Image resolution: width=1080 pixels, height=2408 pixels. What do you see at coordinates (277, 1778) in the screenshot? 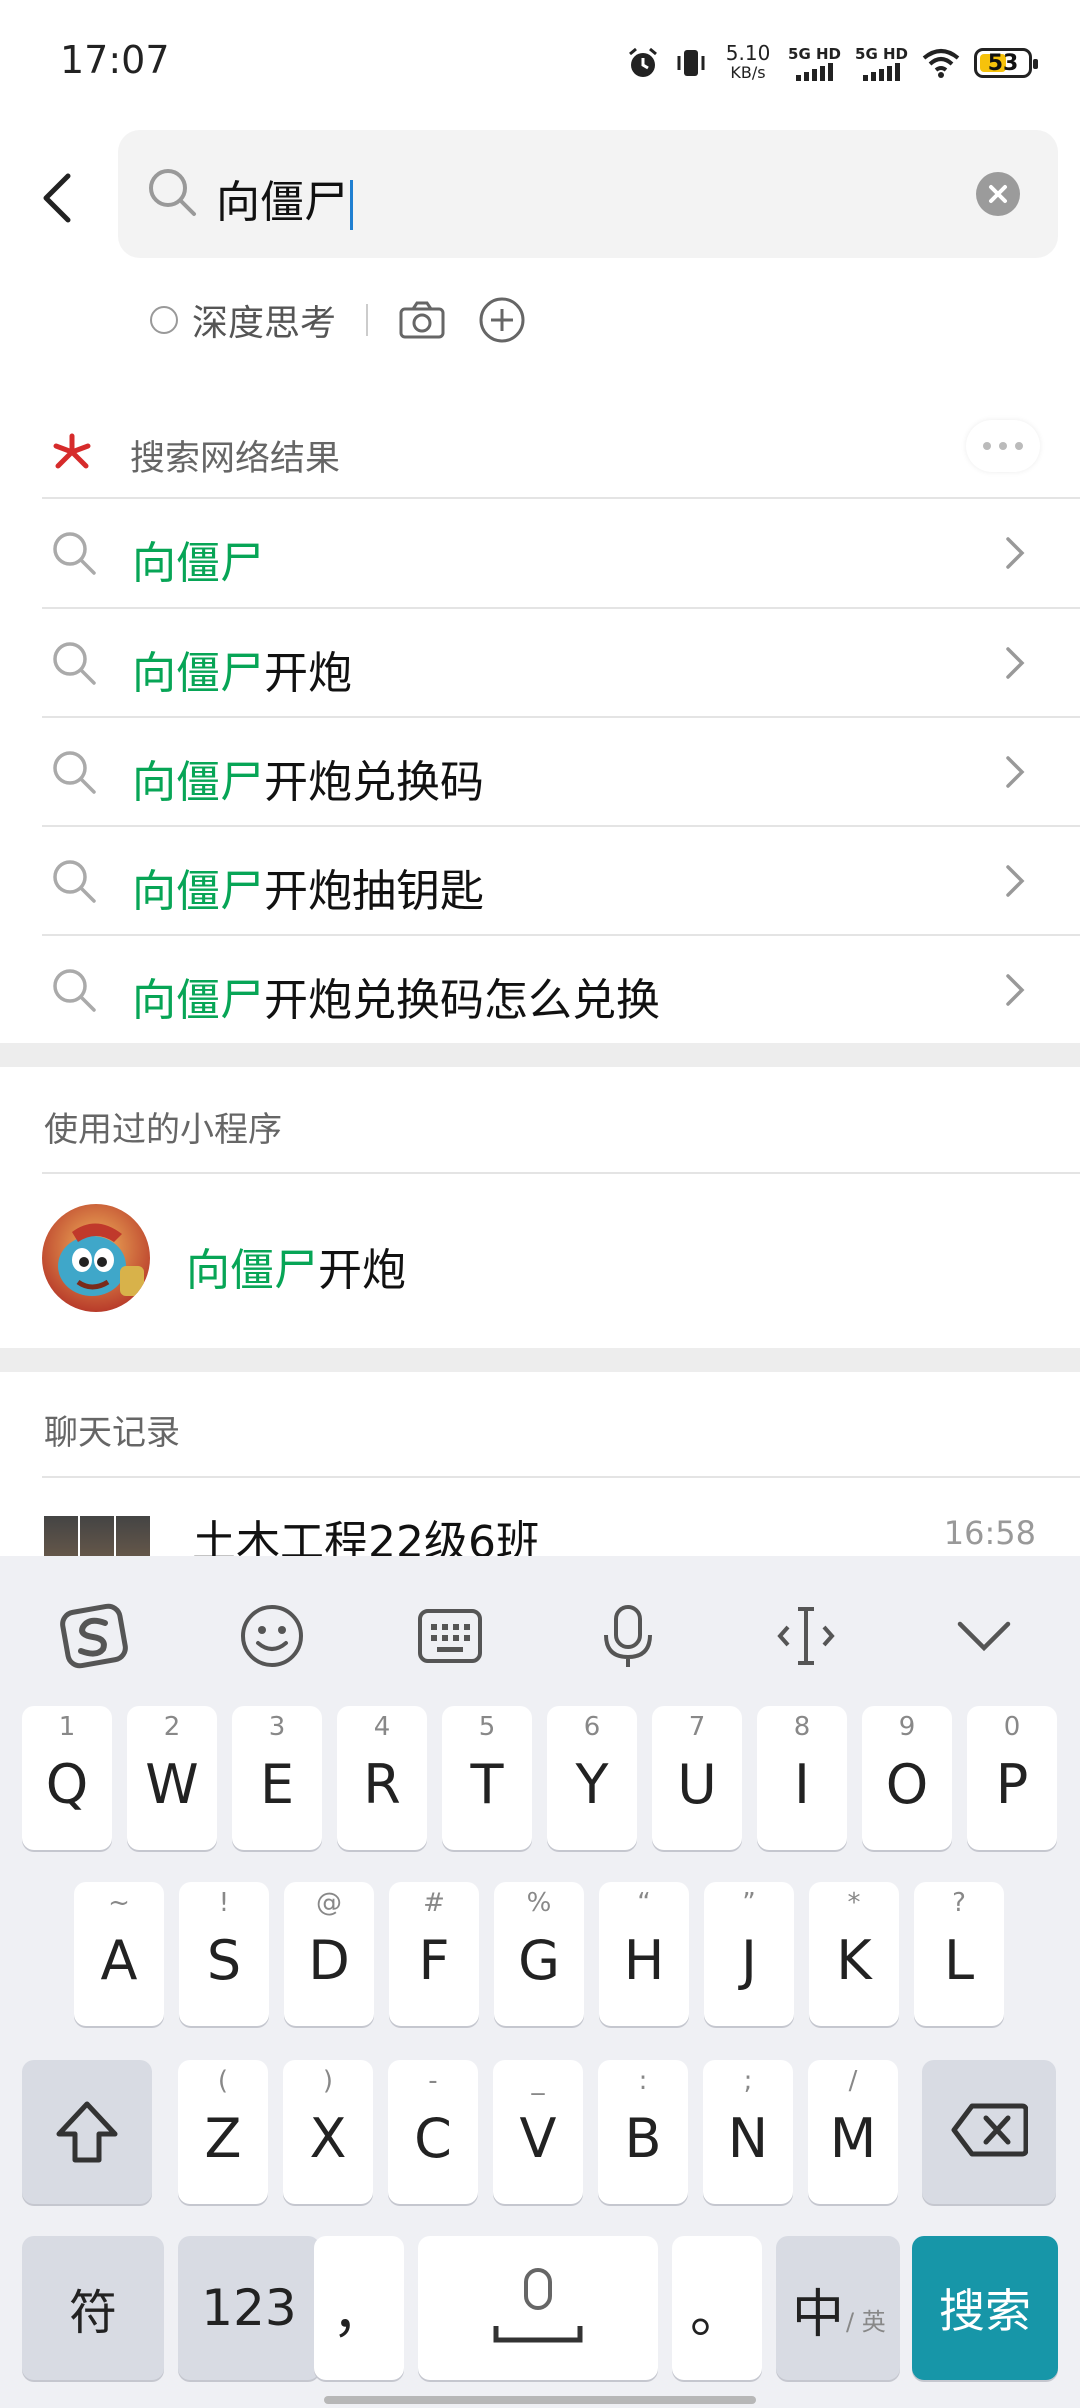
I see `key-e: 3E` at bounding box center [277, 1778].